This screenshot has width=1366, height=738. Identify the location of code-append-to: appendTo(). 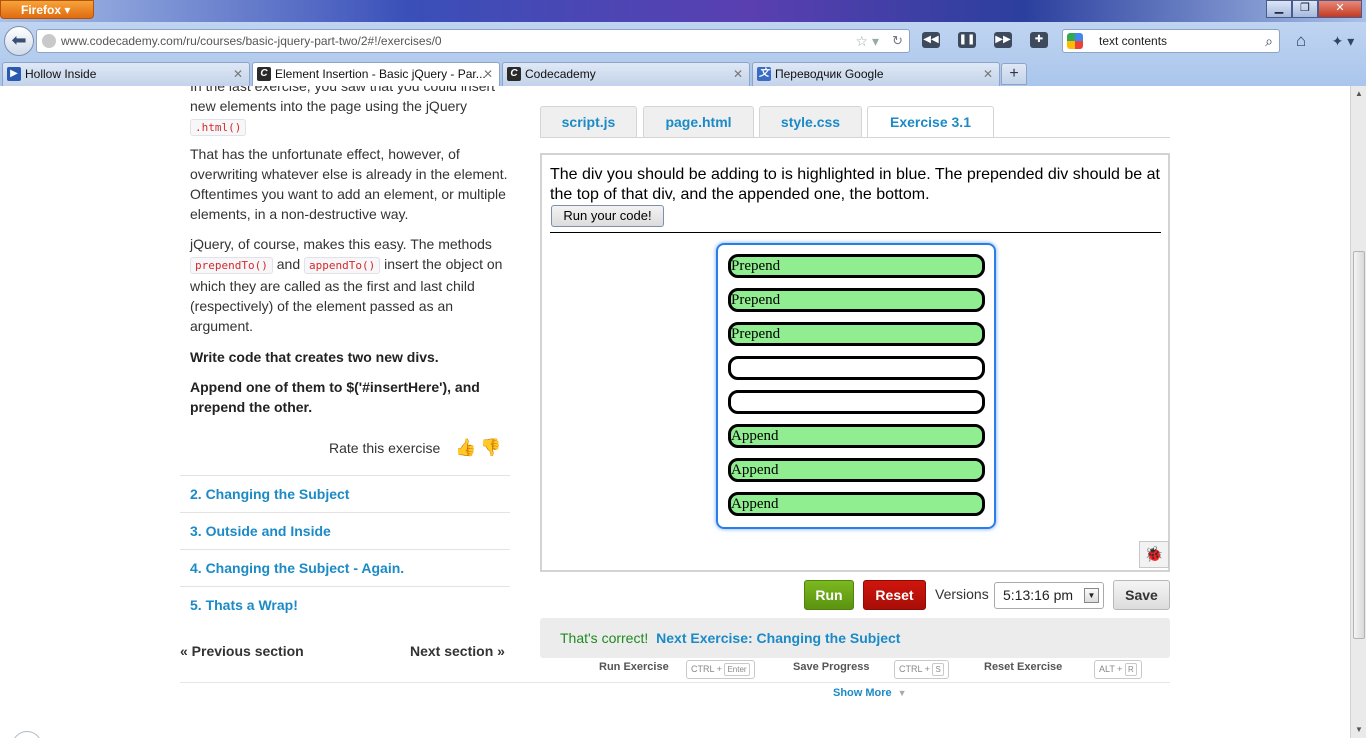
(342, 265).